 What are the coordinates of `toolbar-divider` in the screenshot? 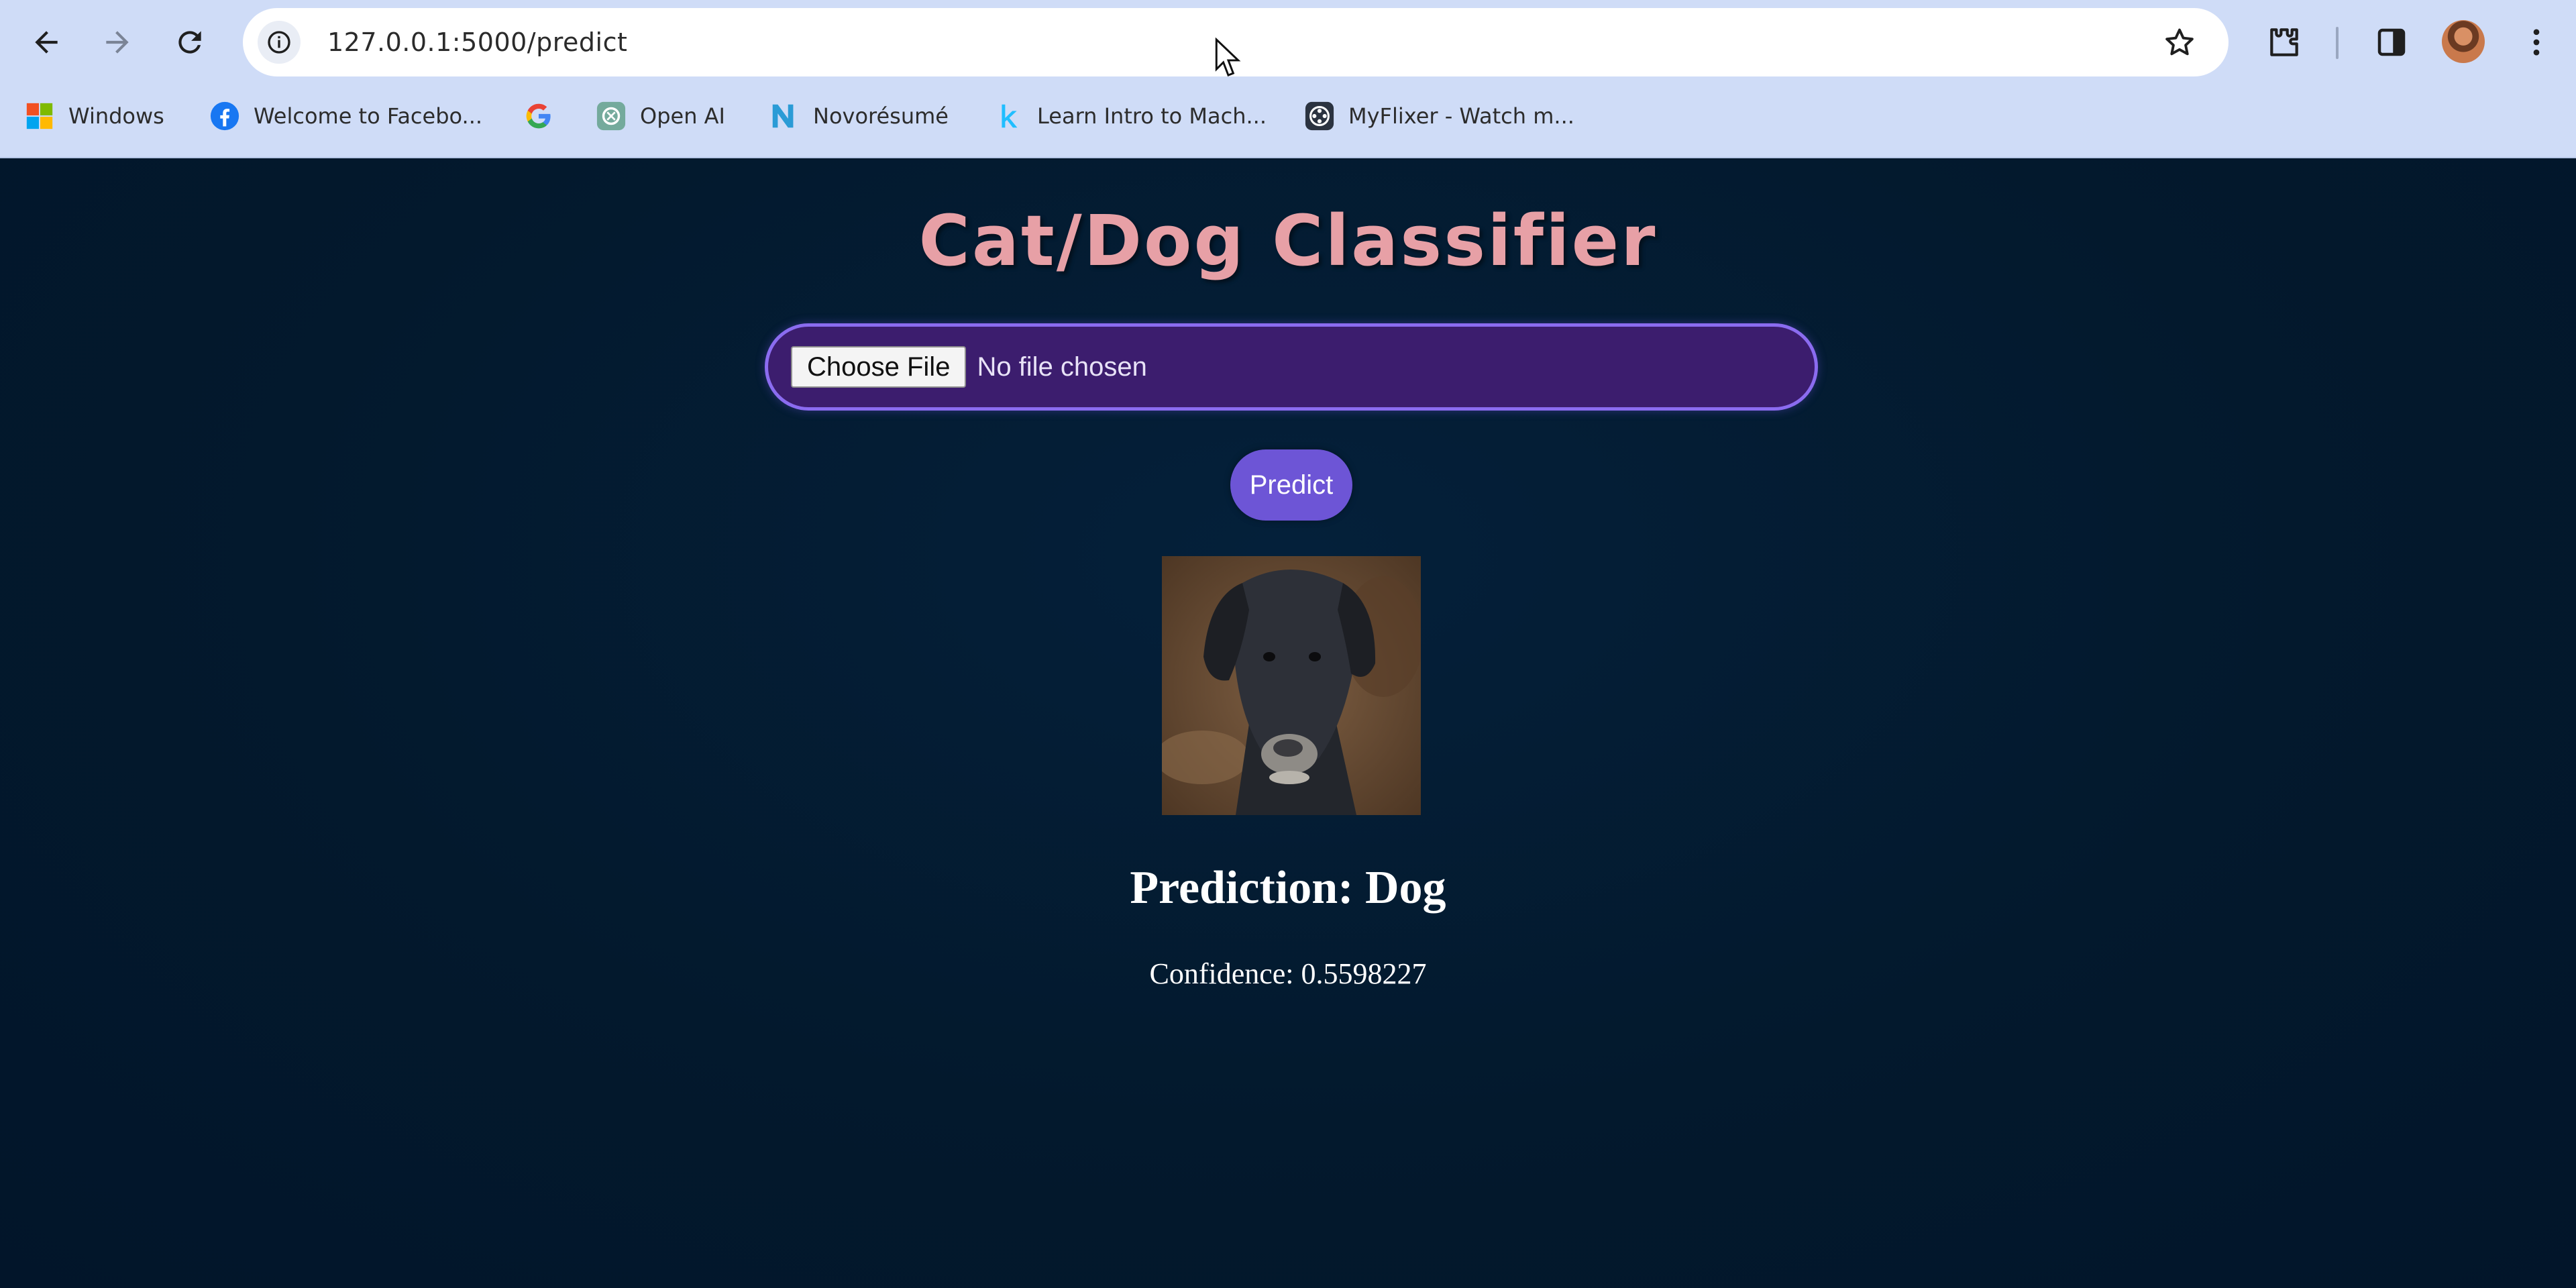 It's located at (2337, 43).